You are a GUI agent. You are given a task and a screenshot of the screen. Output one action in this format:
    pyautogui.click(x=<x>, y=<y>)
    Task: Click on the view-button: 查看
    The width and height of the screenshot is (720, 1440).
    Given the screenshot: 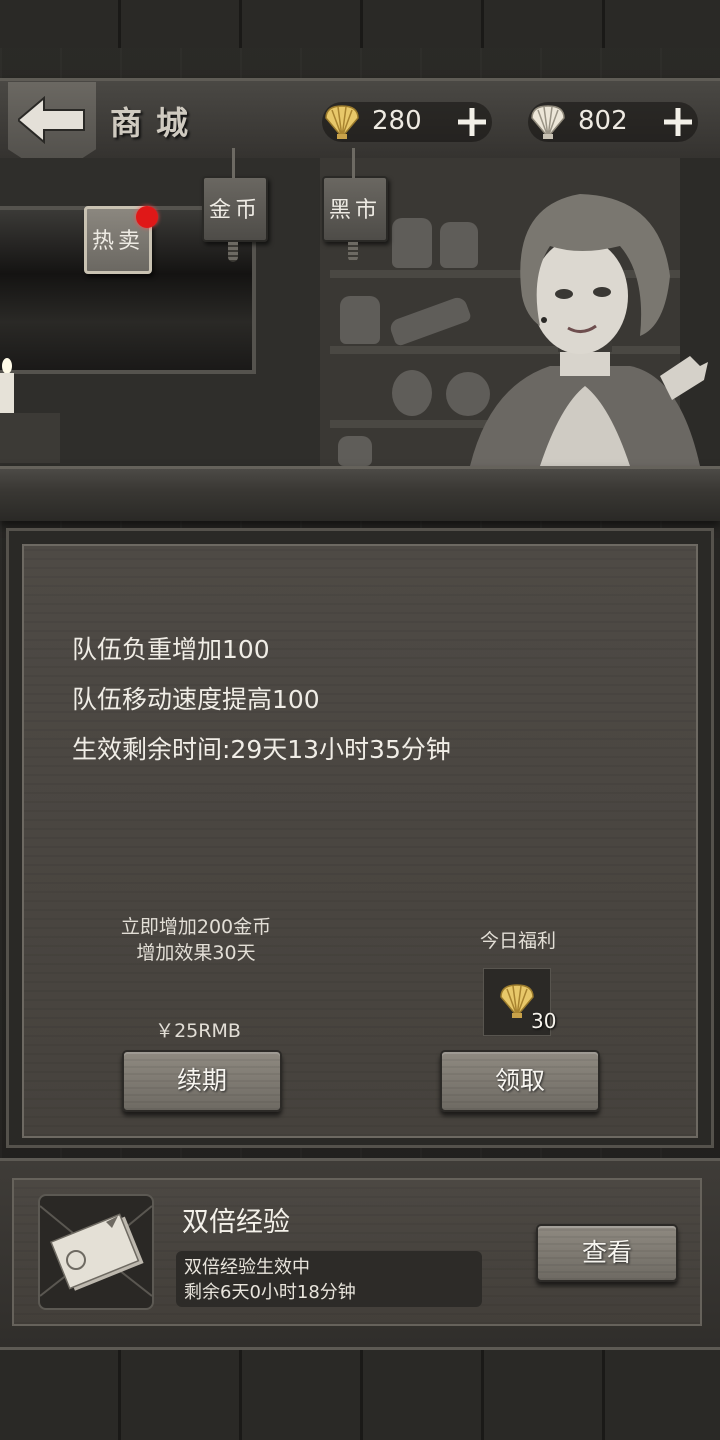 What is the action you would take?
    pyautogui.click(x=607, y=1253)
    